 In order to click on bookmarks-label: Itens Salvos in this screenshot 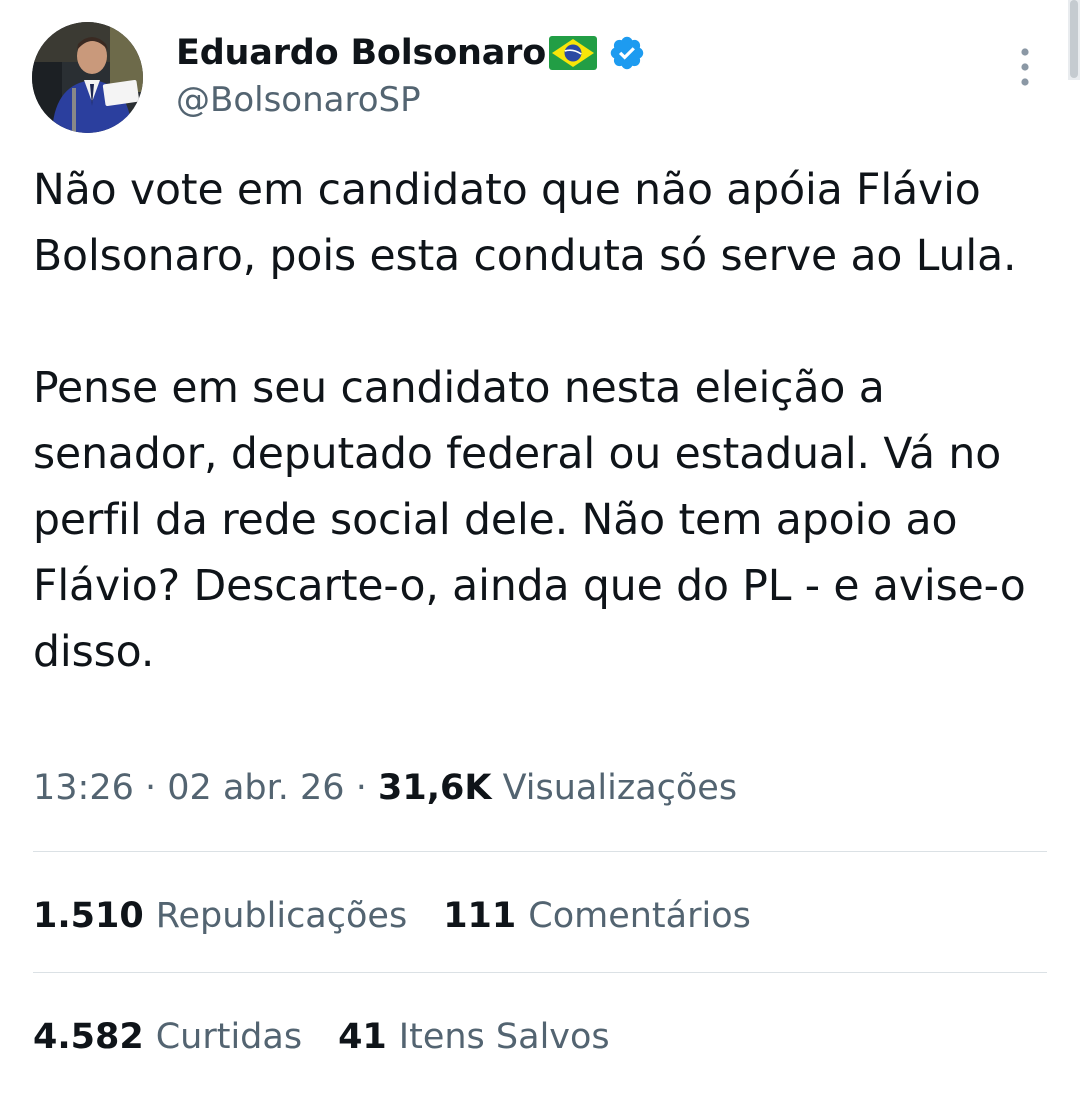, I will do `click(504, 1037)`.